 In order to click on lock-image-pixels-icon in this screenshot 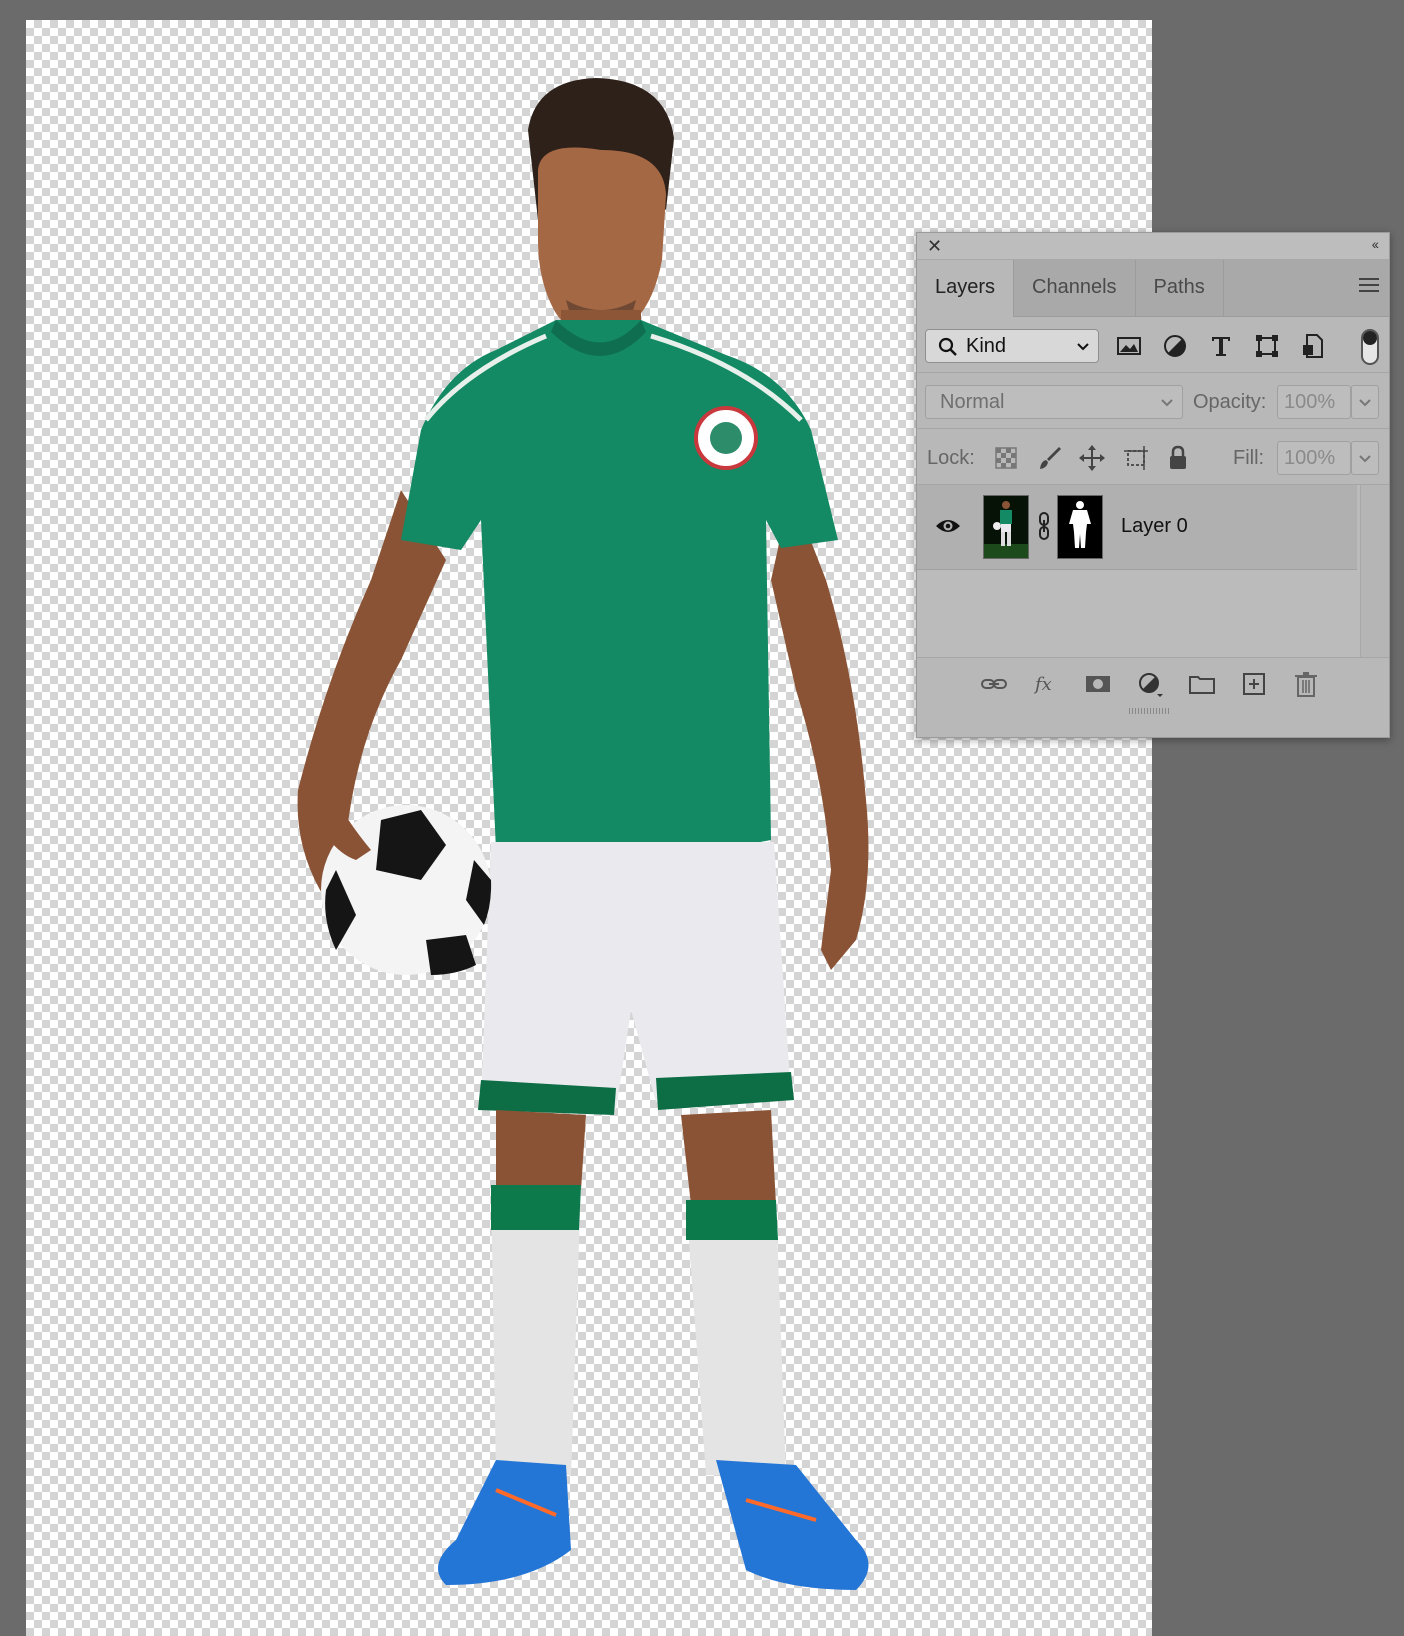, I will do `click(1050, 458)`.